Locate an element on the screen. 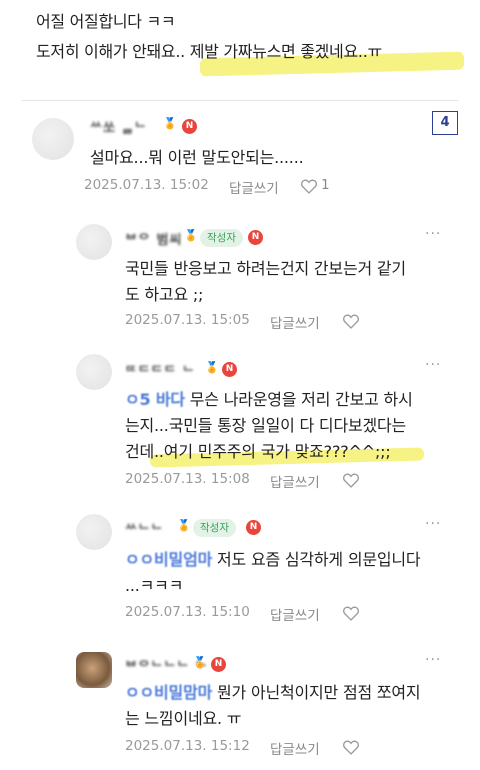 This screenshot has width=480, height=770. like-count: 1 is located at coordinates (325, 185).